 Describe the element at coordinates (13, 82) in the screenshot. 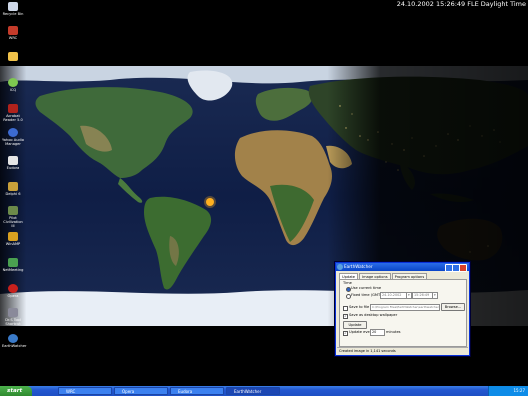

I see `icq-icon` at that location.